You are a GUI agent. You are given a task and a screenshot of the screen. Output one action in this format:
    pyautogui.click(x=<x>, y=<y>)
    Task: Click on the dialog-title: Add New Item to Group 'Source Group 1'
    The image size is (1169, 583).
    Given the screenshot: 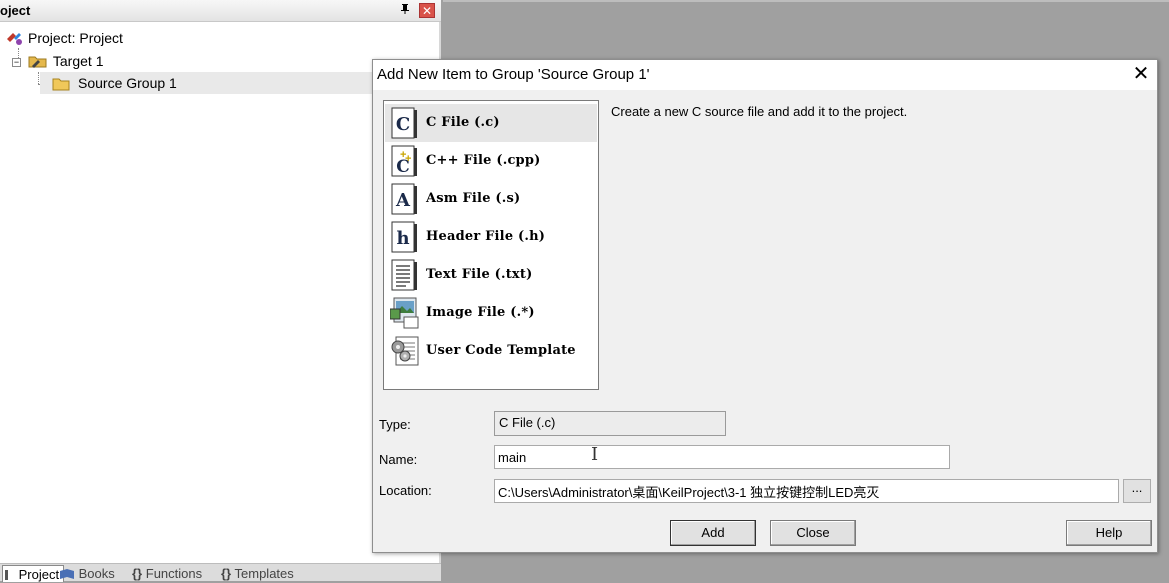 What is the action you would take?
    pyautogui.click(x=513, y=74)
    